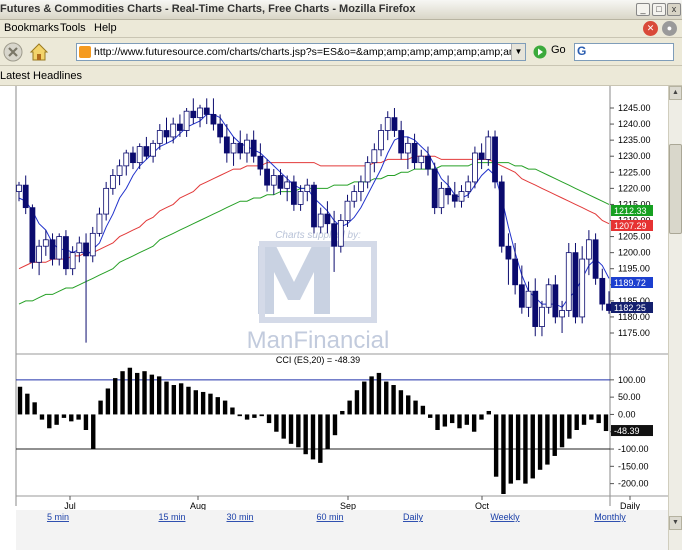 The width and height of the screenshot is (682, 550). Describe the element at coordinates (674, 9) in the screenshot. I see `close-window-button: x` at that location.